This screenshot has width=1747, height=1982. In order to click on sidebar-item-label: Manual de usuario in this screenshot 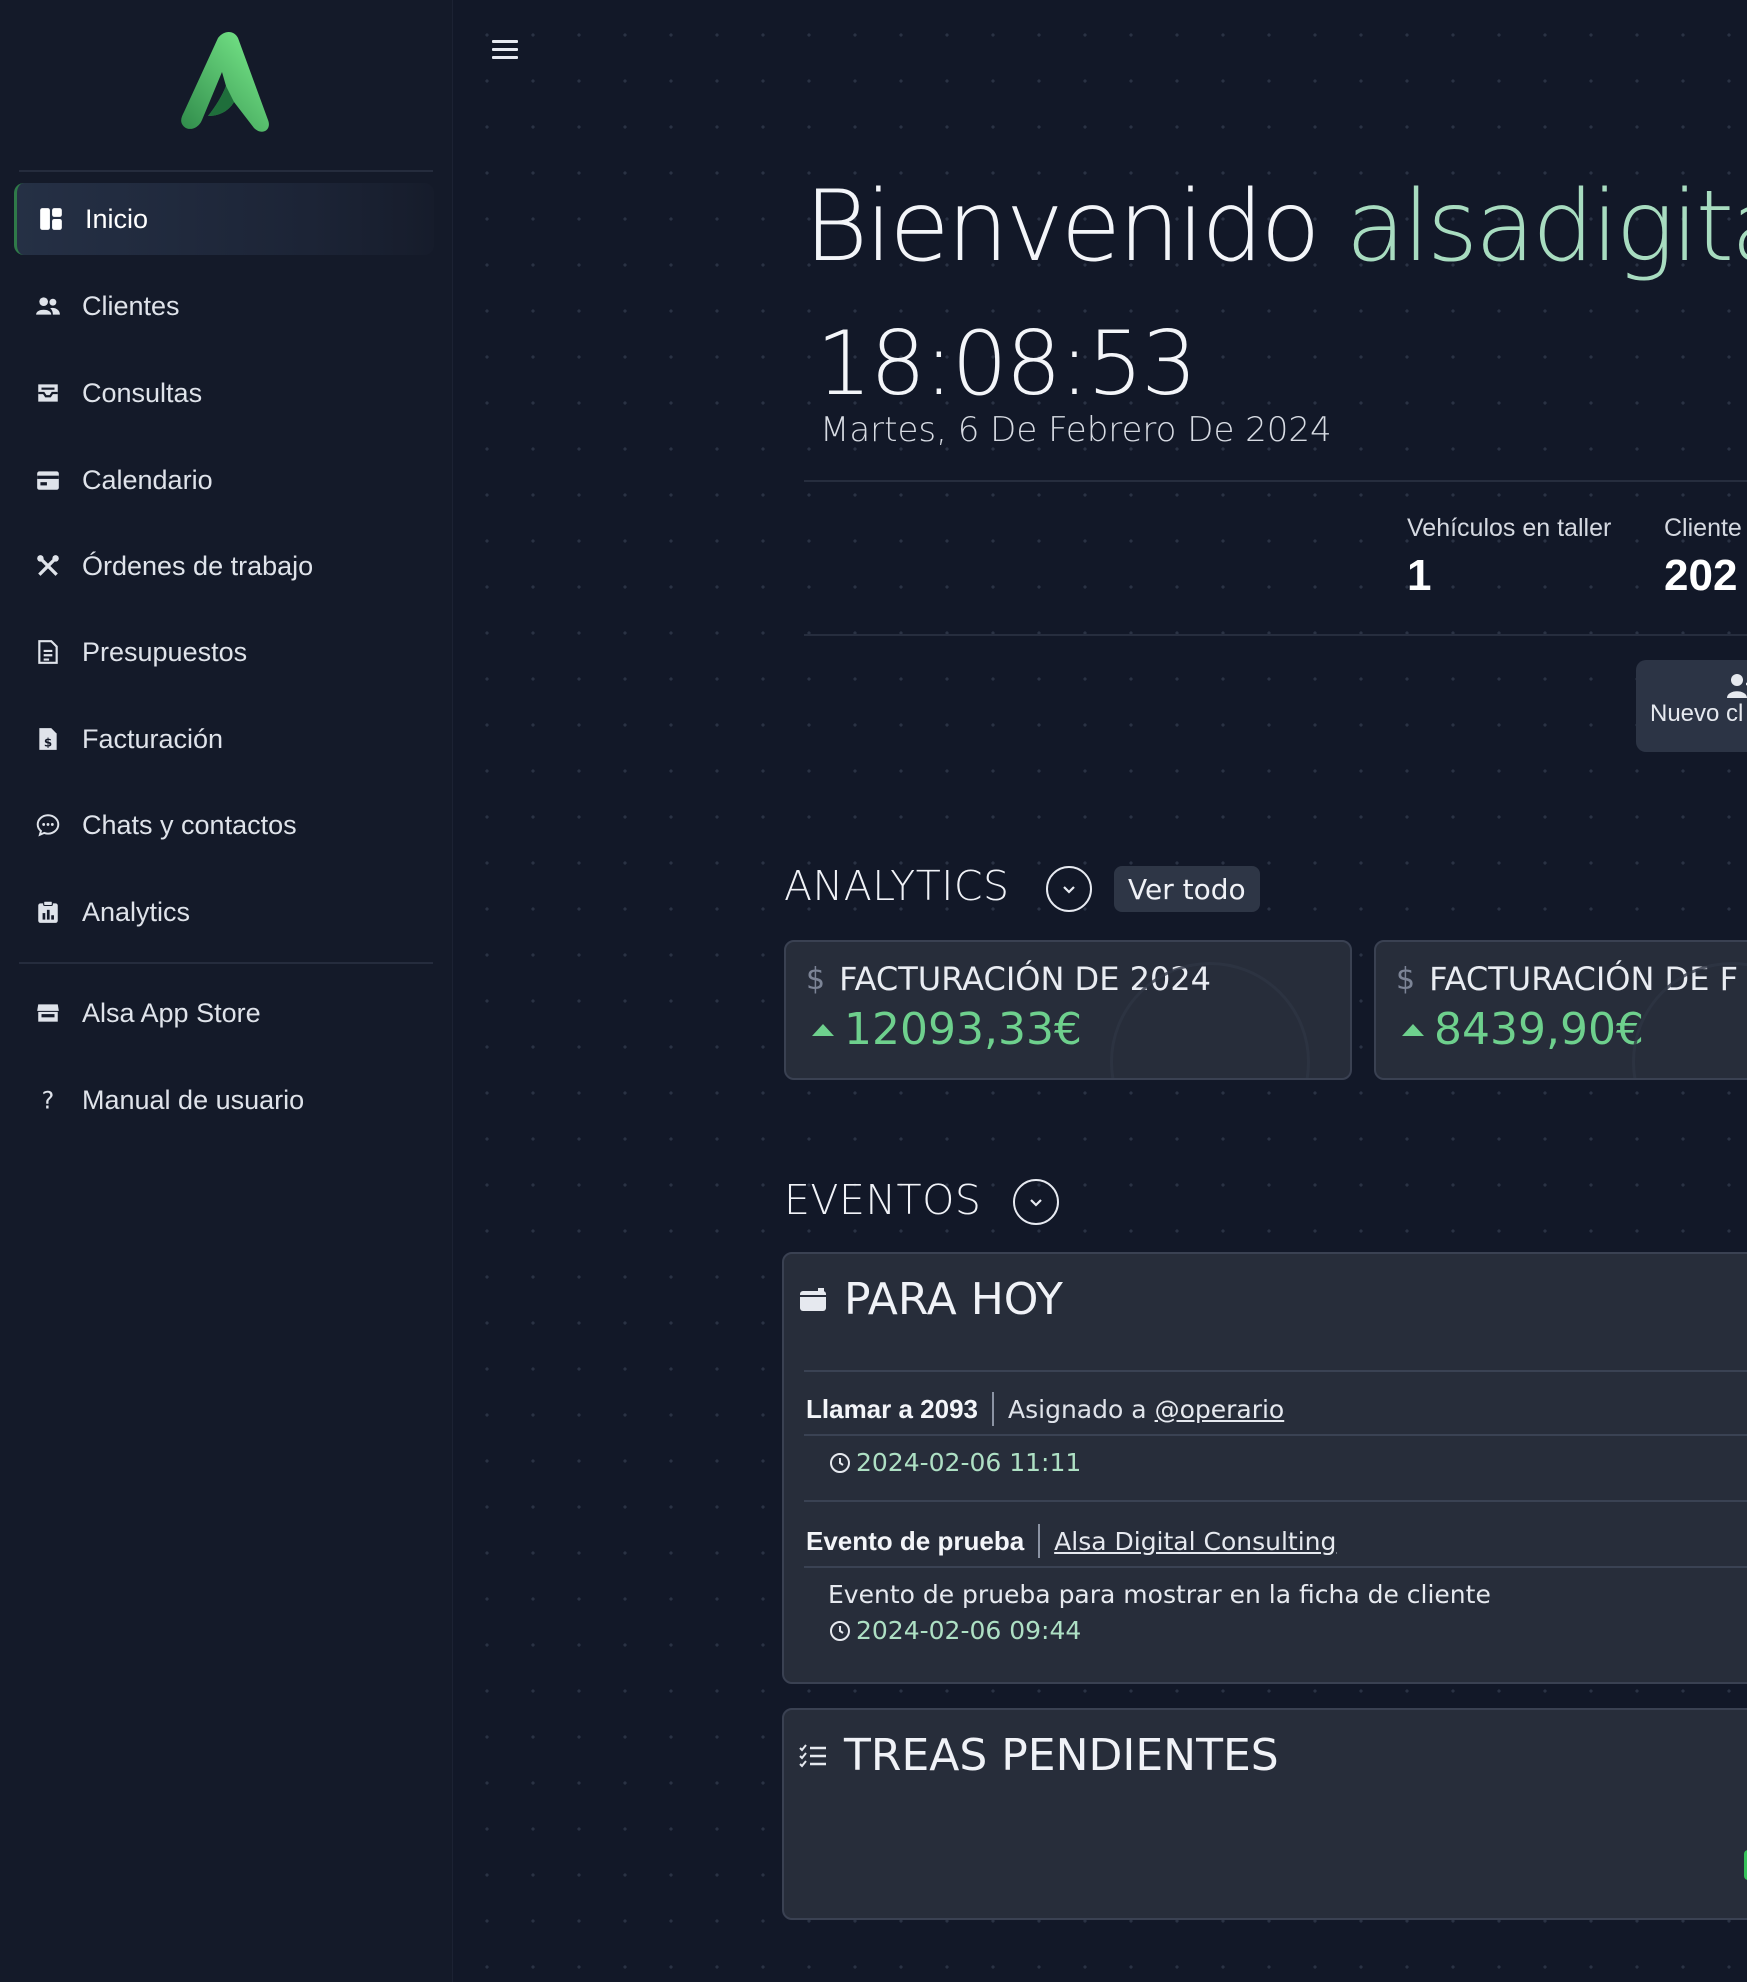, I will do `click(193, 1099)`.